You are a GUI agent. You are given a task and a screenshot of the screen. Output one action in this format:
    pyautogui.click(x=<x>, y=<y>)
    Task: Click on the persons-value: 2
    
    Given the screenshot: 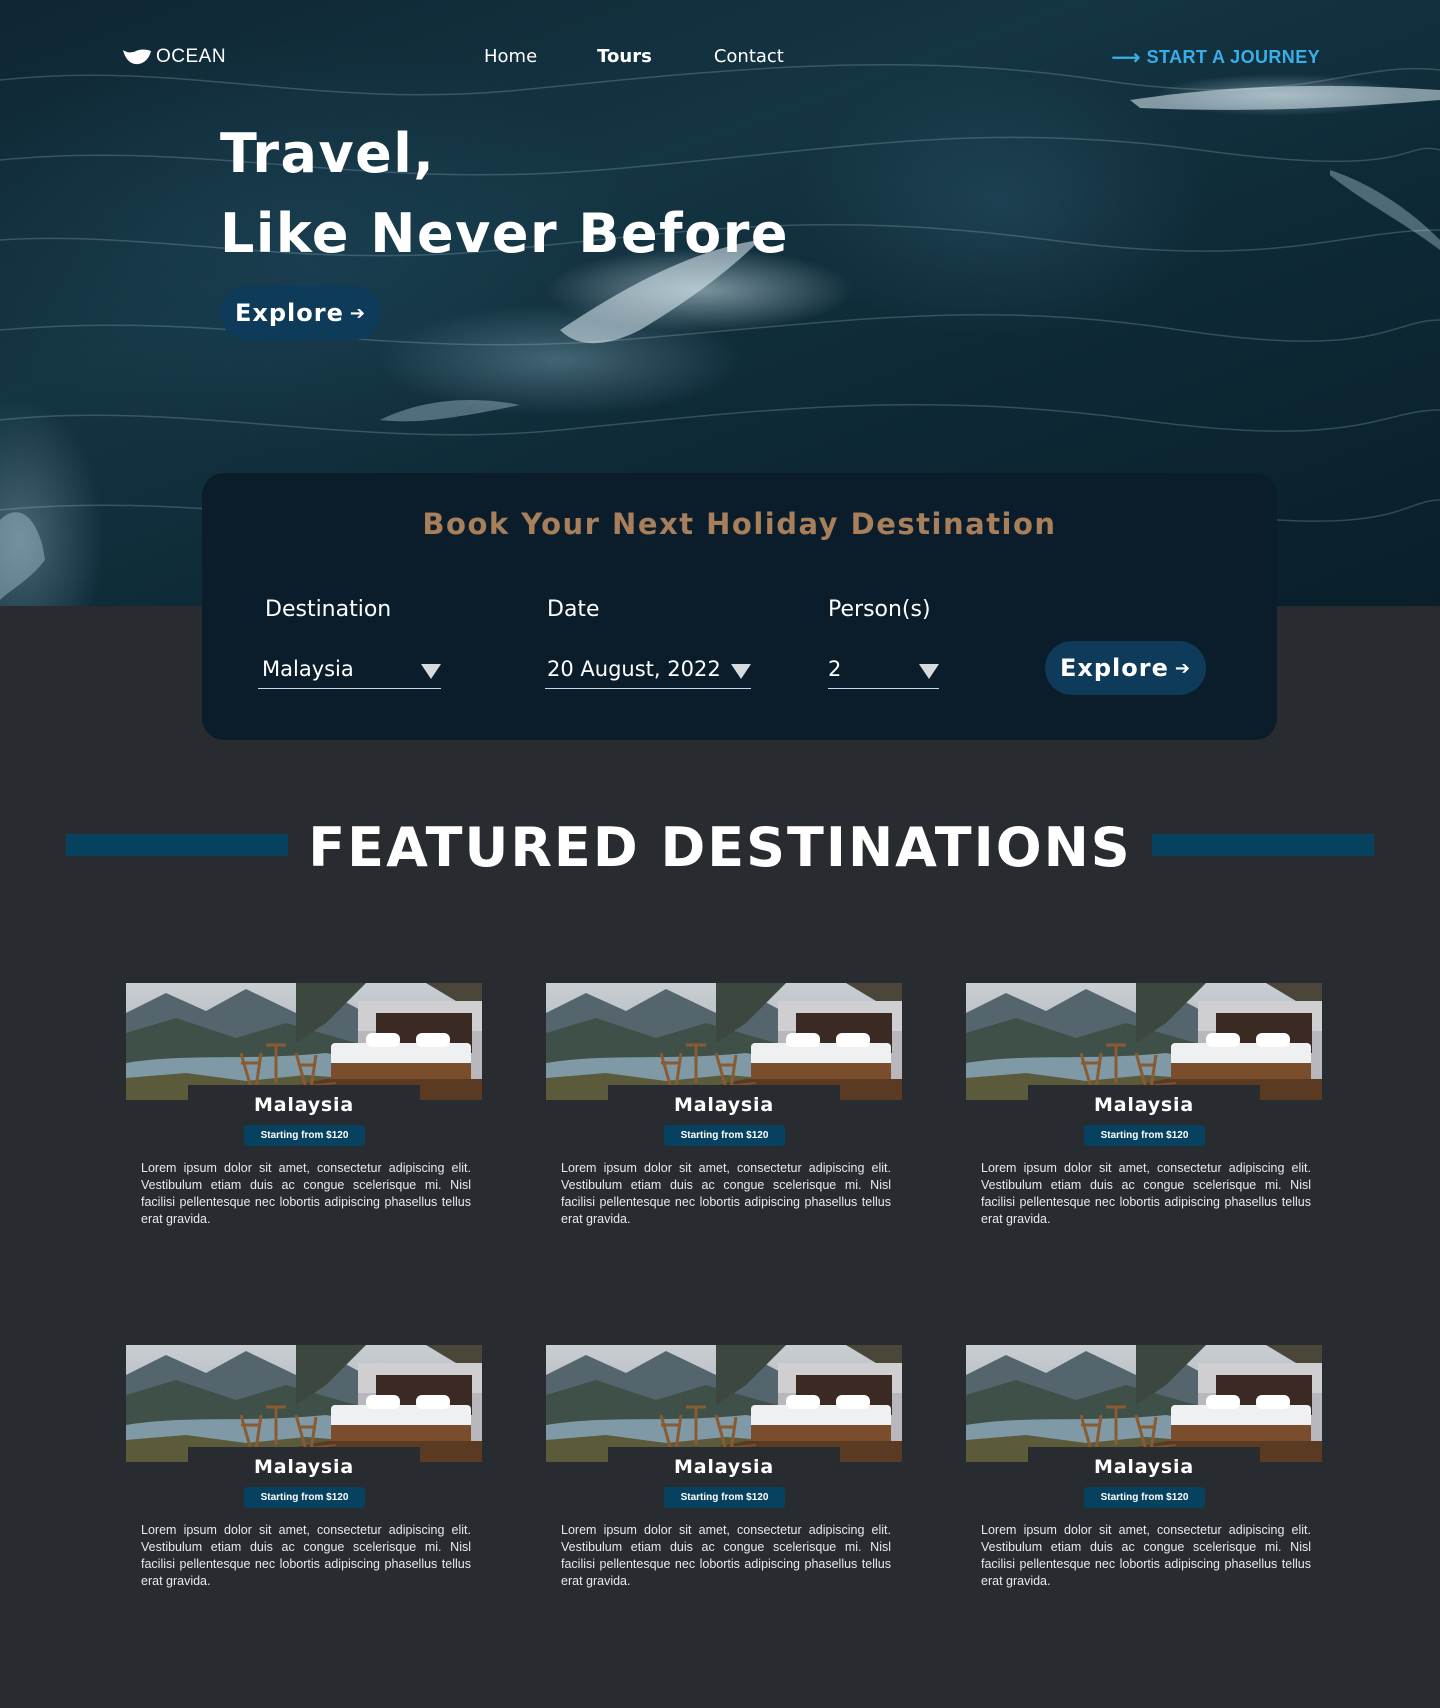 What is the action you would take?
    pyautogui.click(x=835, y=669)
    